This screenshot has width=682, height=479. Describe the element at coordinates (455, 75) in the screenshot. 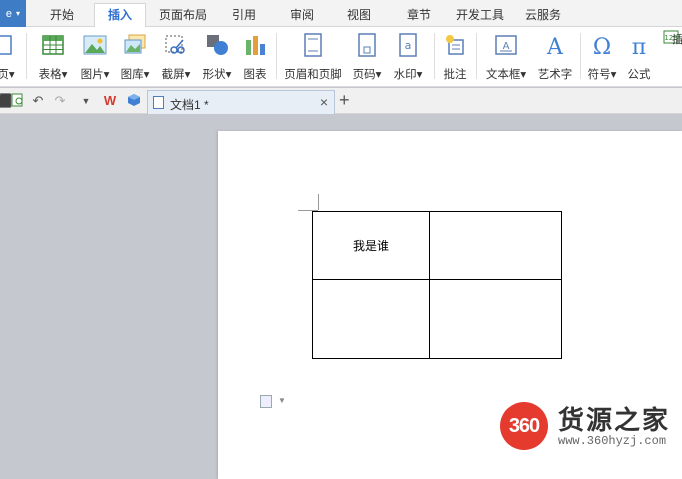

I see `comment-label: 批注` at that location.